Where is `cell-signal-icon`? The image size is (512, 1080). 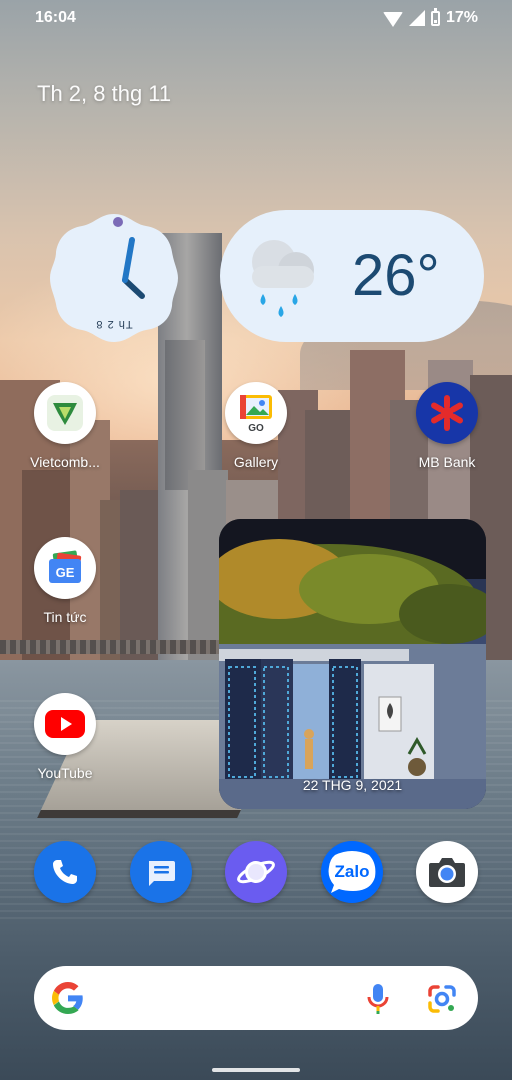 cell-signal-icon is located at coordinates (416, 18).